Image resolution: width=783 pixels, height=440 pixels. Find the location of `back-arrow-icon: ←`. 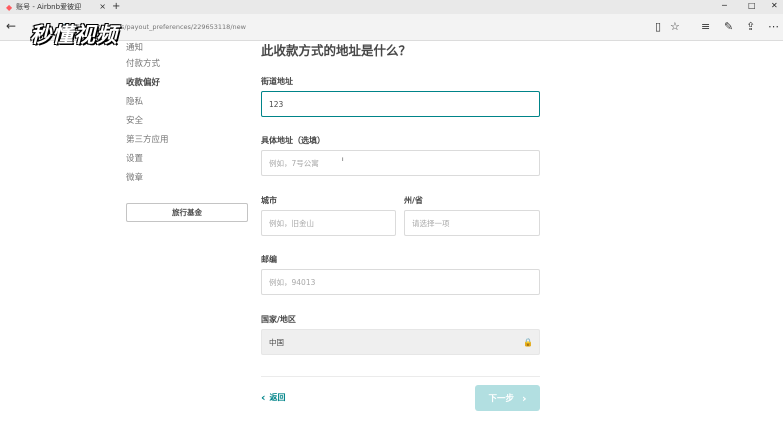

back-arrow-icon: ← is located at coordinates (11, 26).